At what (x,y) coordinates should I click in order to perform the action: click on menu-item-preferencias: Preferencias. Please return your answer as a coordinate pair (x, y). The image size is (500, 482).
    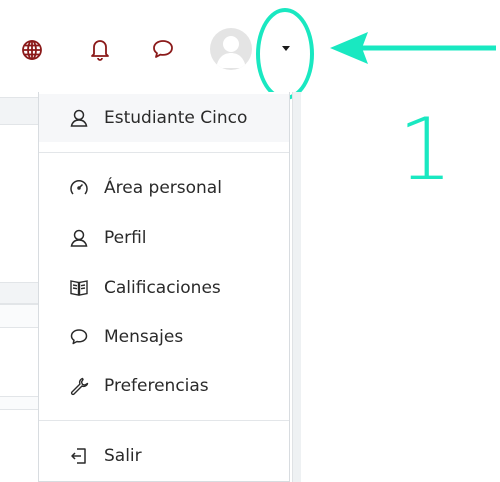
    Looking at the image, I should click on (164, 386).